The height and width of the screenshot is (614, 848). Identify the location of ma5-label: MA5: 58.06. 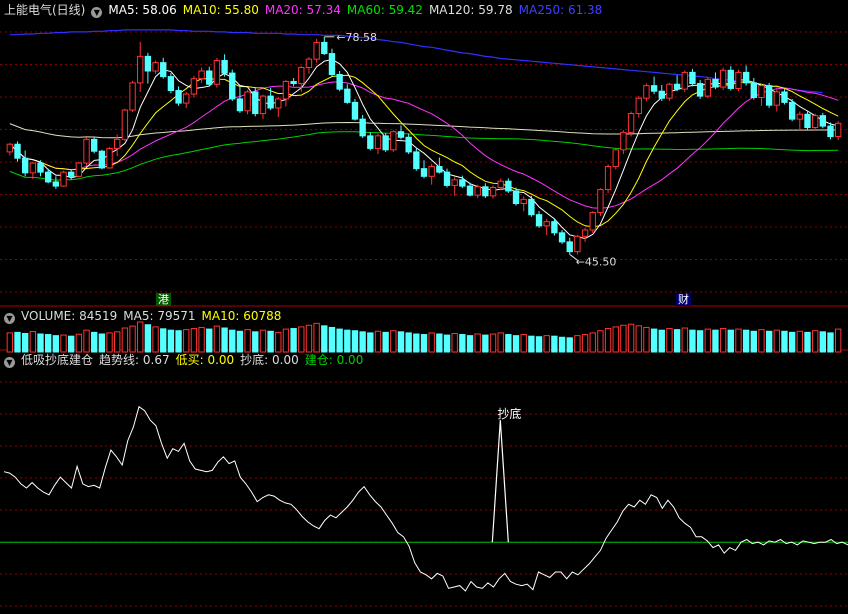
(142, 10).